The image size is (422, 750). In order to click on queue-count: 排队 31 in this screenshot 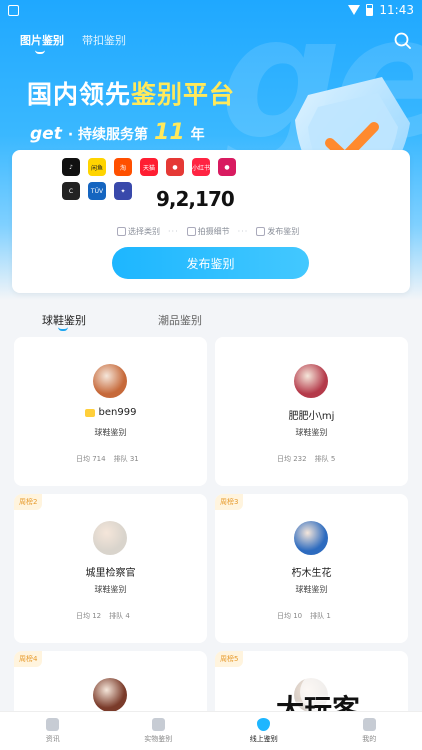, I will do `click(126, 459)`.